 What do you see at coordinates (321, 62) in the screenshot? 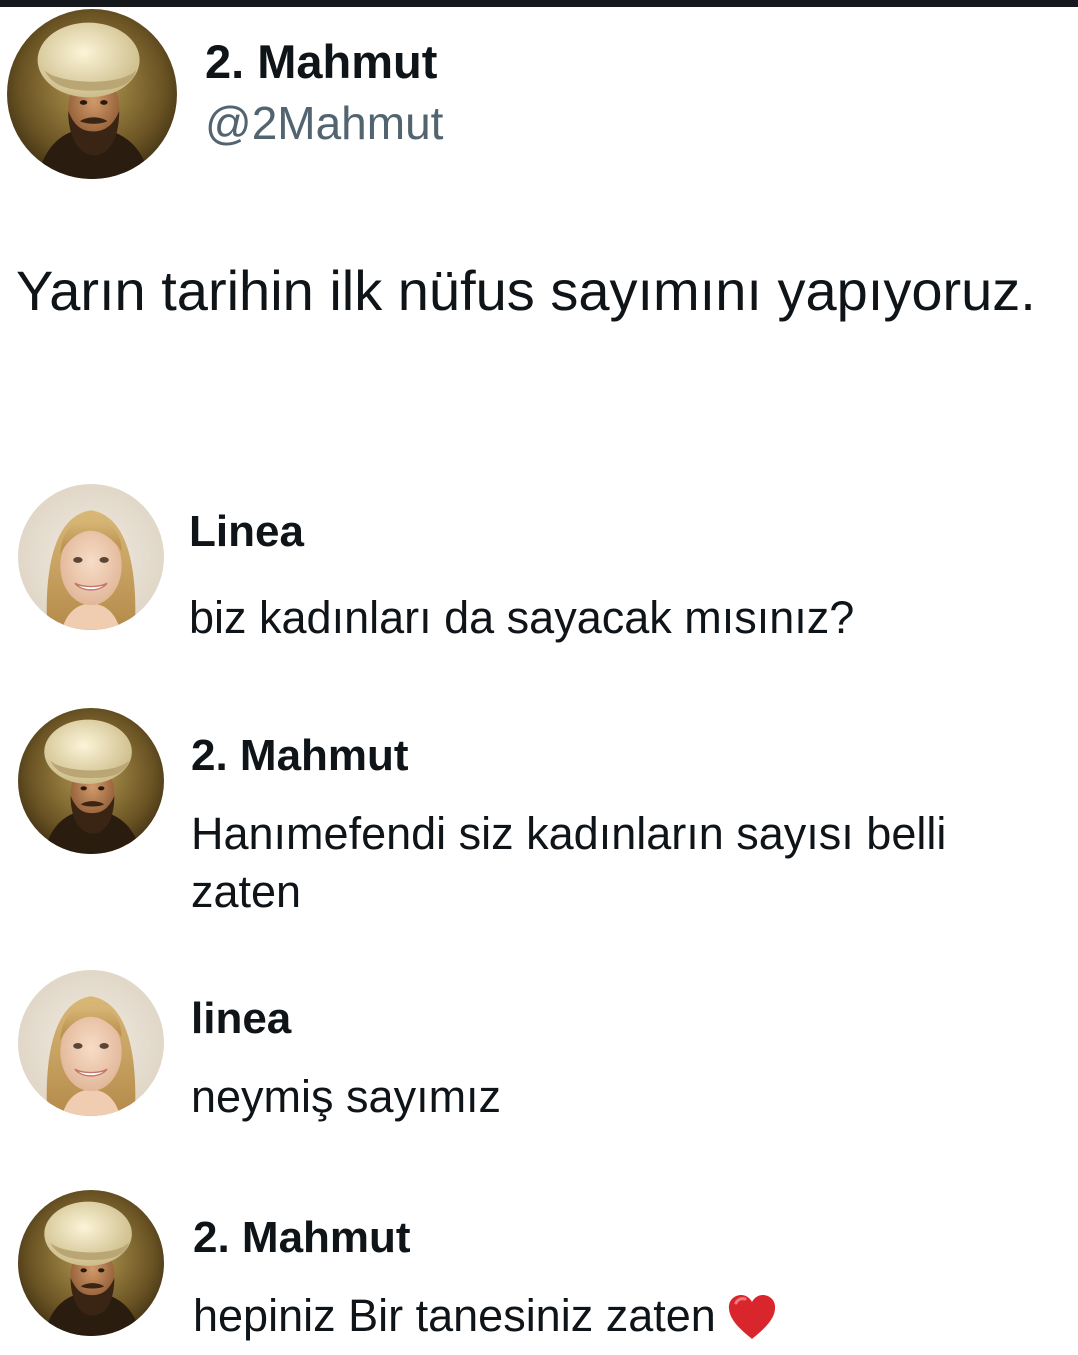
I see `post-author-name: 2. Mahmut` at bounding box center [321, 62].